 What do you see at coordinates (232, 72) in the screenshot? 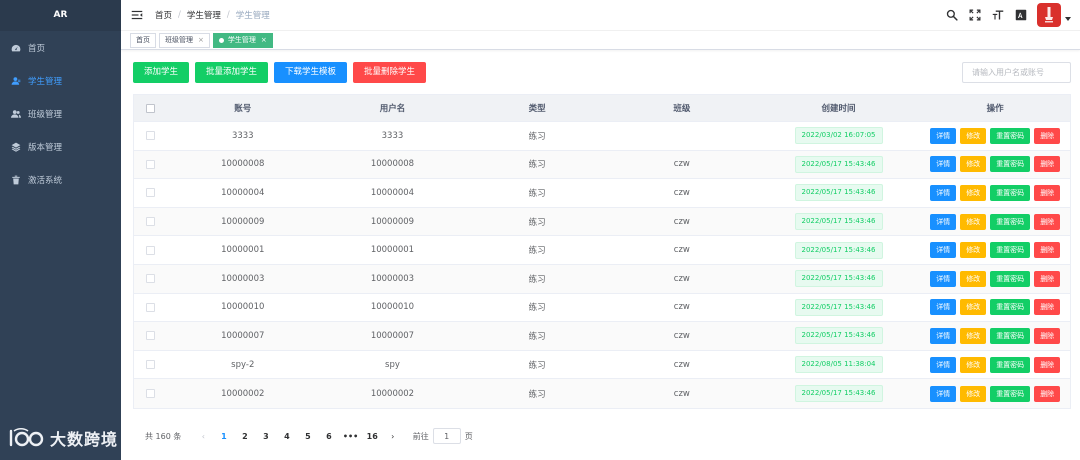
I see `batch-add-student-button: 批量添加学生` at bounding box center [232, 72].